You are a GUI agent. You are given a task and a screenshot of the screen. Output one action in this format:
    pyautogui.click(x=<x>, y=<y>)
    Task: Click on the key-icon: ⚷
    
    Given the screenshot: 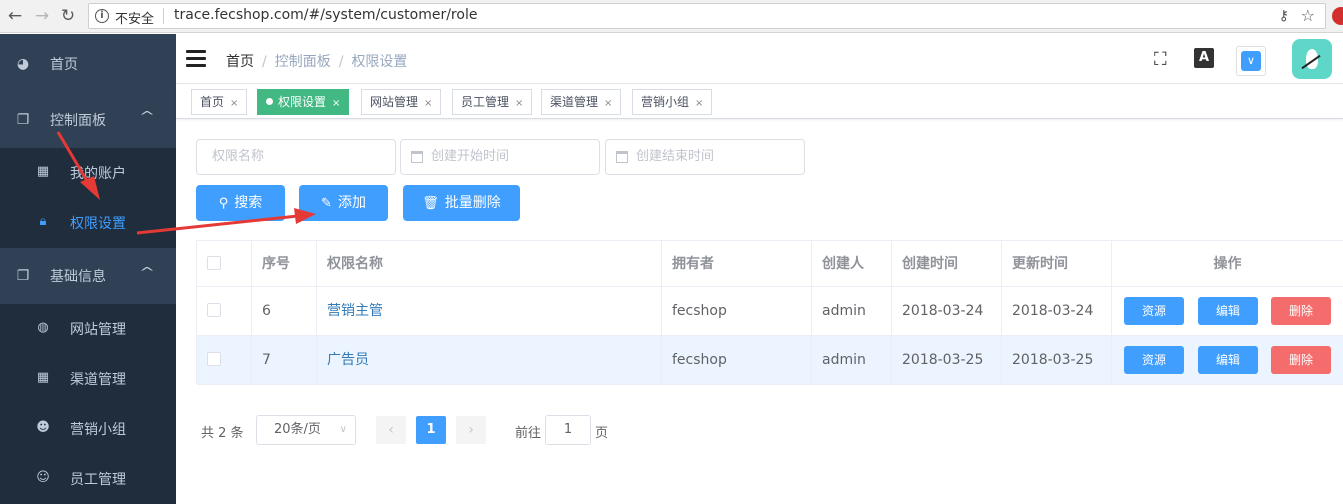 What is the action you would take?
    pyautogui.click(x=1284, y=16)
    